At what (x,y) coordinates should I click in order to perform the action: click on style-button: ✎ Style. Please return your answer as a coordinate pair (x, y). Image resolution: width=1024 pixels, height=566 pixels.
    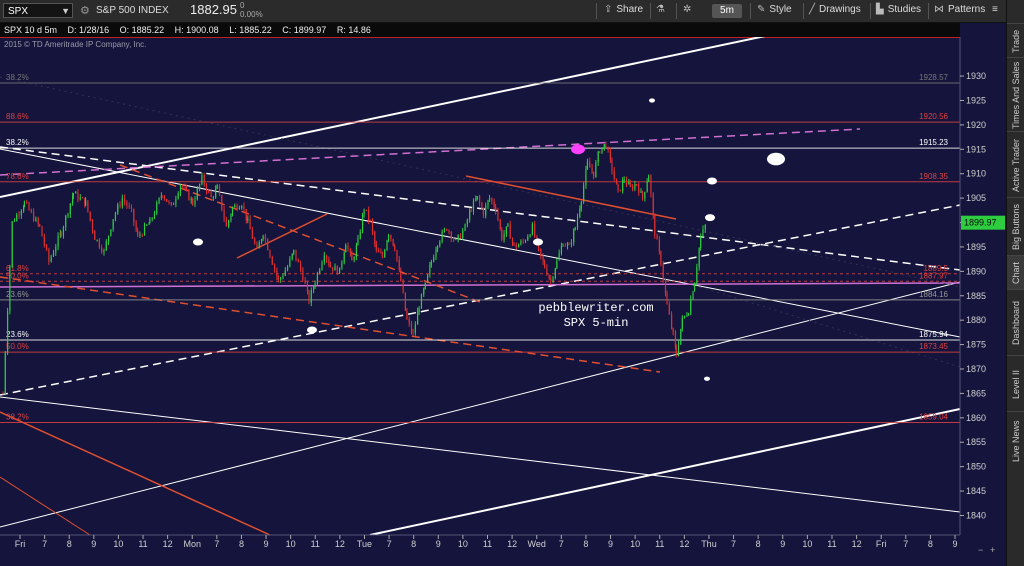
    Looking at the image, I should click on (774, 9).